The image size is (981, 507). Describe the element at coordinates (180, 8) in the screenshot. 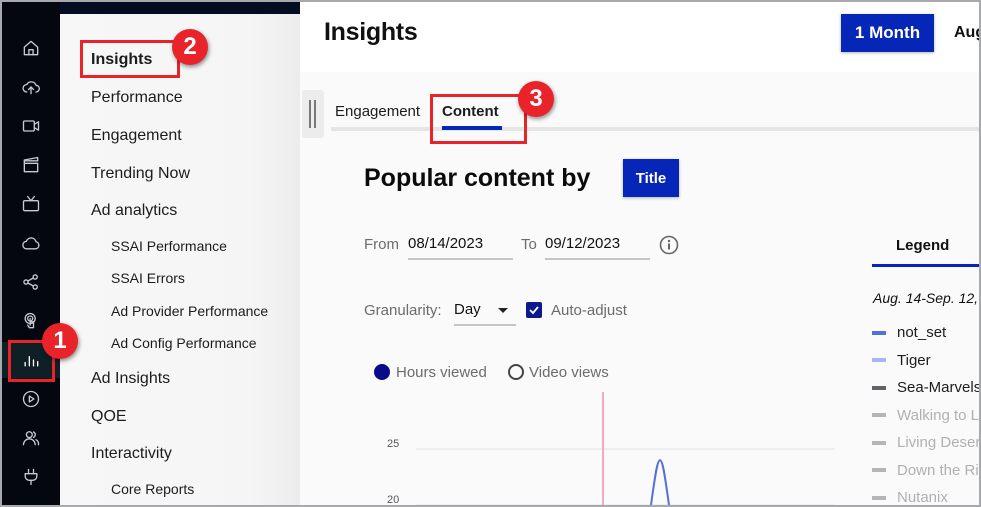

I see `top-strip` at that location.